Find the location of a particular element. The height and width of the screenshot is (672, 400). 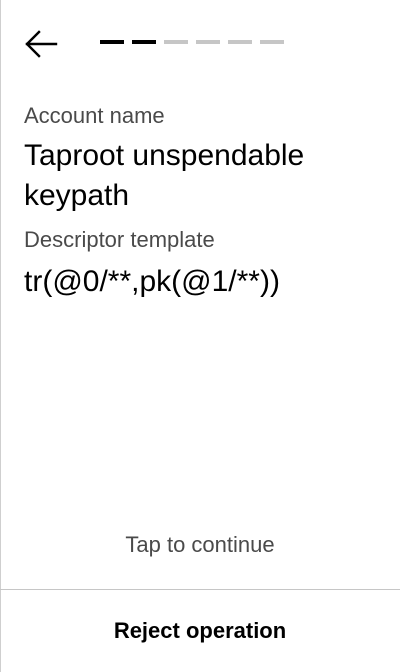

descriptor-template-label: Descriptor template is located at coordinates (119, 239).